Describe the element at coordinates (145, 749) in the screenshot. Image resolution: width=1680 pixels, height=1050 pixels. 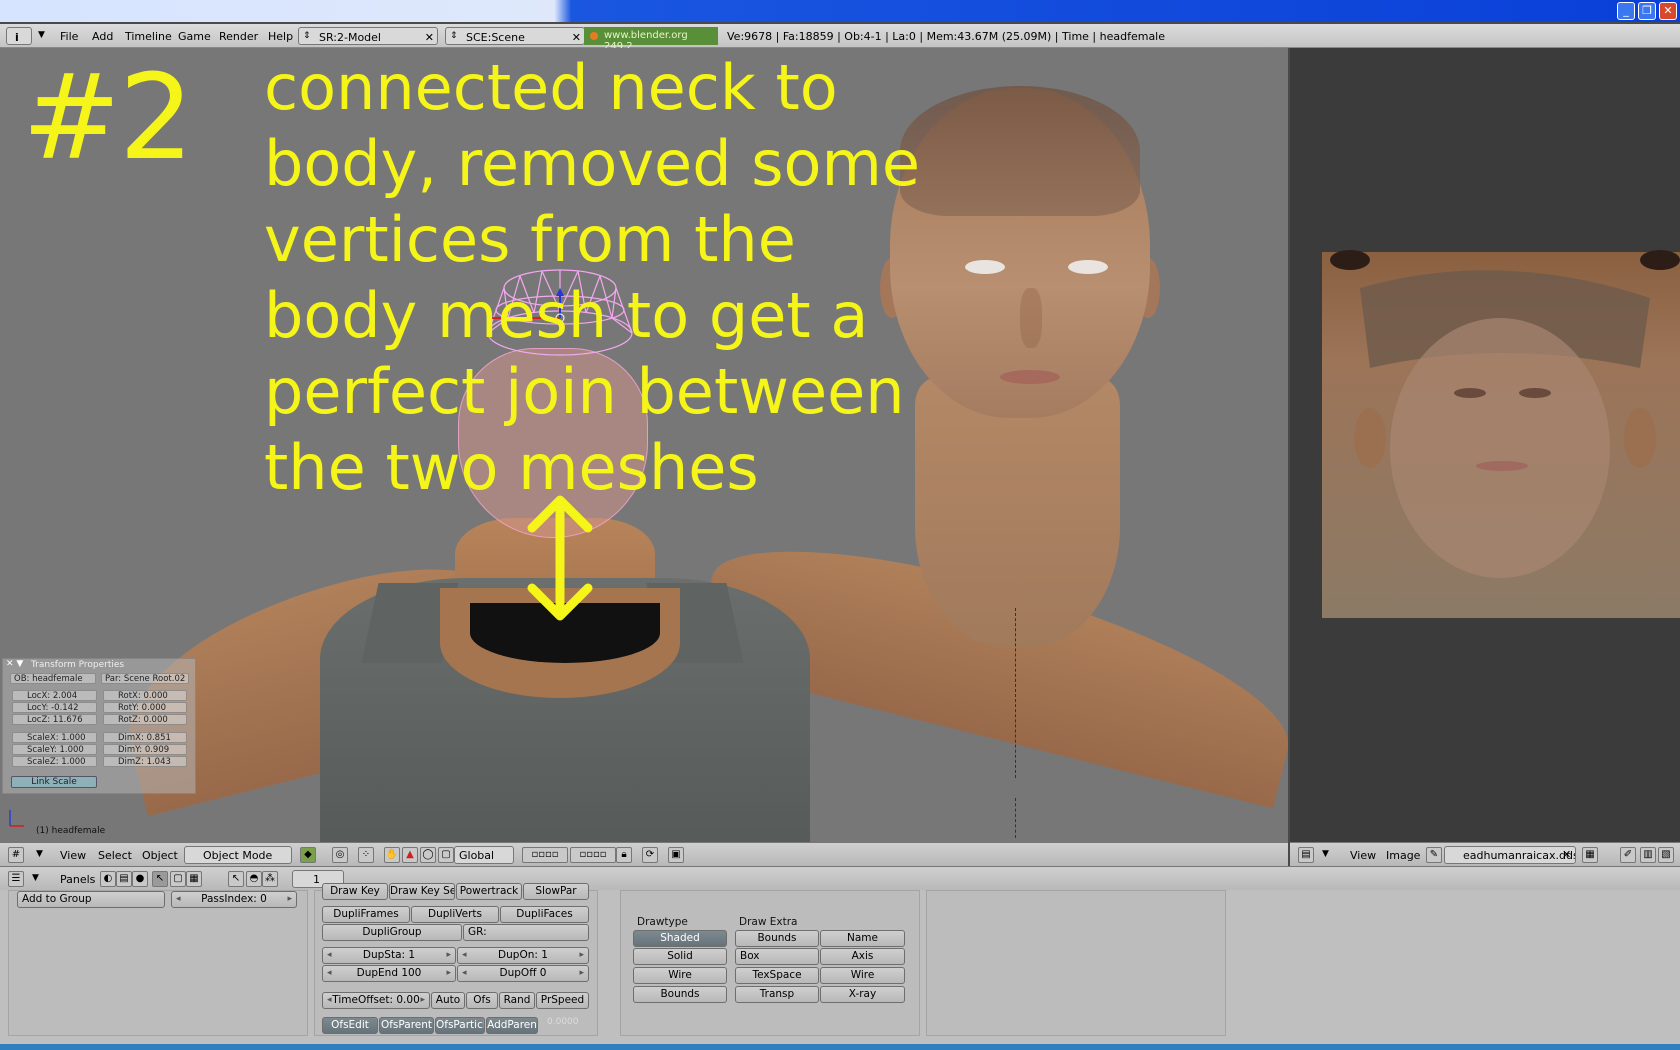
I see `dimy-field: DimY: 0.909` at that location.